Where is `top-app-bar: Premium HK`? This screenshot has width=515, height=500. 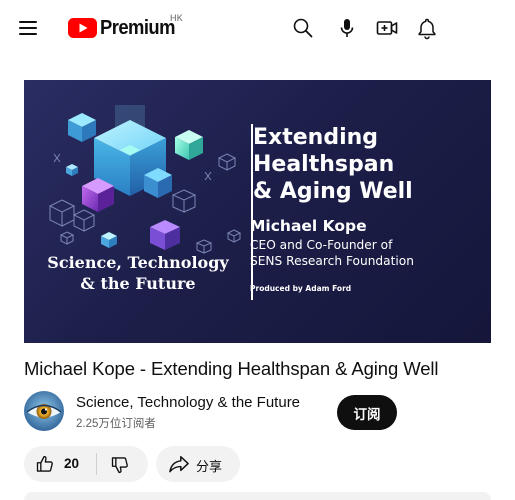 top-app-bar: Premium HK is located at coordinates (257, 28).